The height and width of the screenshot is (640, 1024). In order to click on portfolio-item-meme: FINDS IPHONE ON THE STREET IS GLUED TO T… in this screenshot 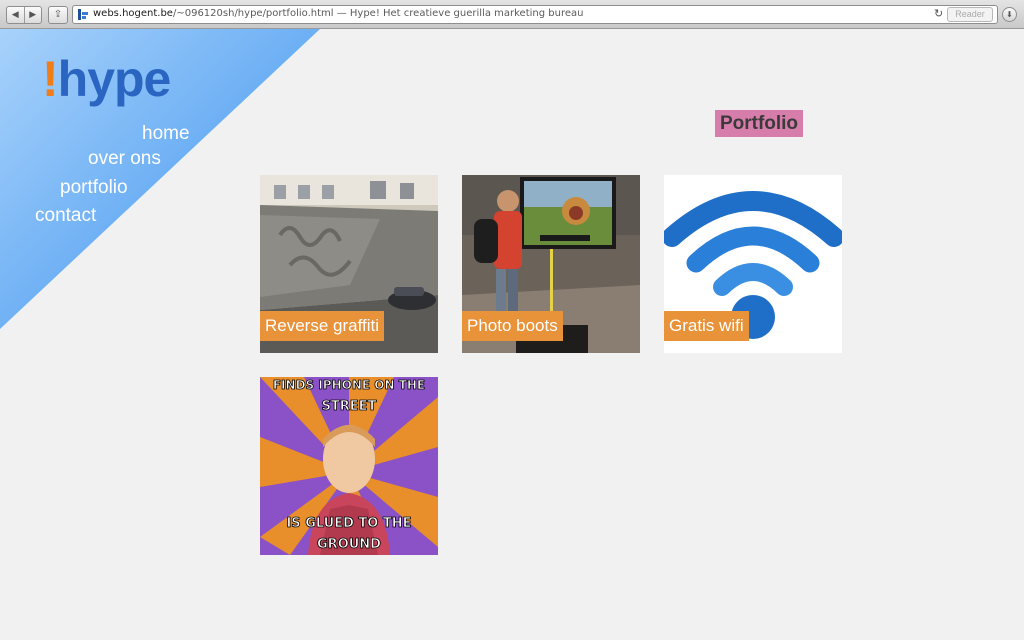, I will do `click(349, 466)`.